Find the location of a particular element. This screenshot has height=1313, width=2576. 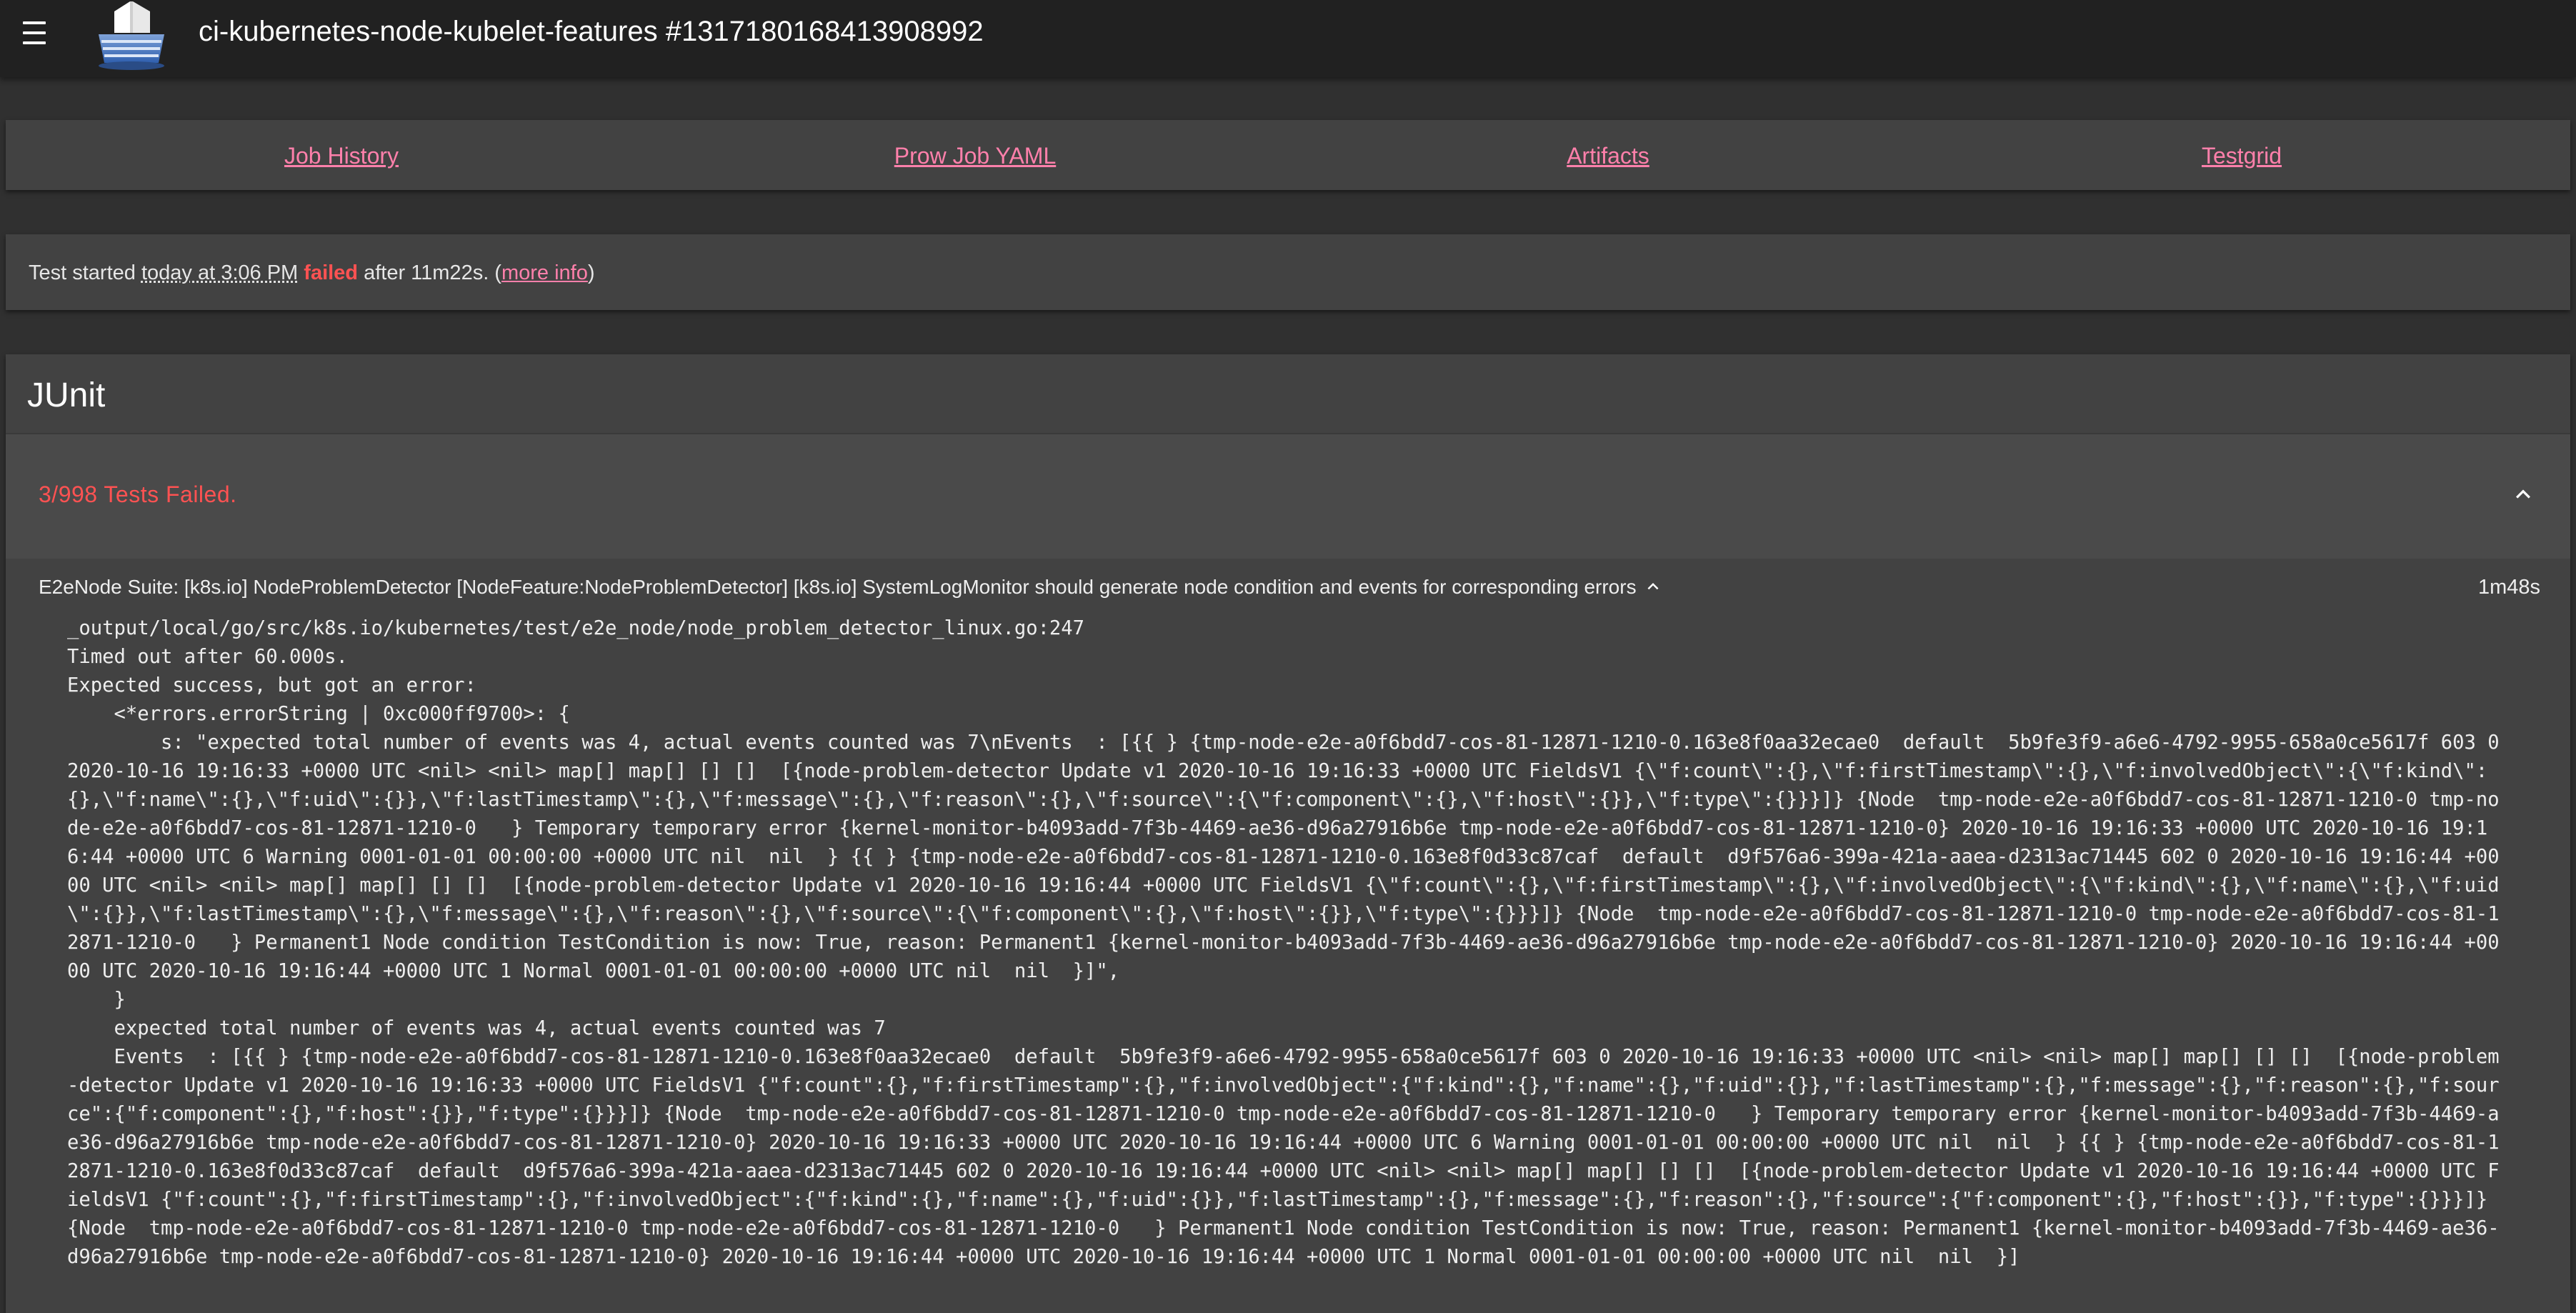

status-result: failed is located at coordinates (332, 272).